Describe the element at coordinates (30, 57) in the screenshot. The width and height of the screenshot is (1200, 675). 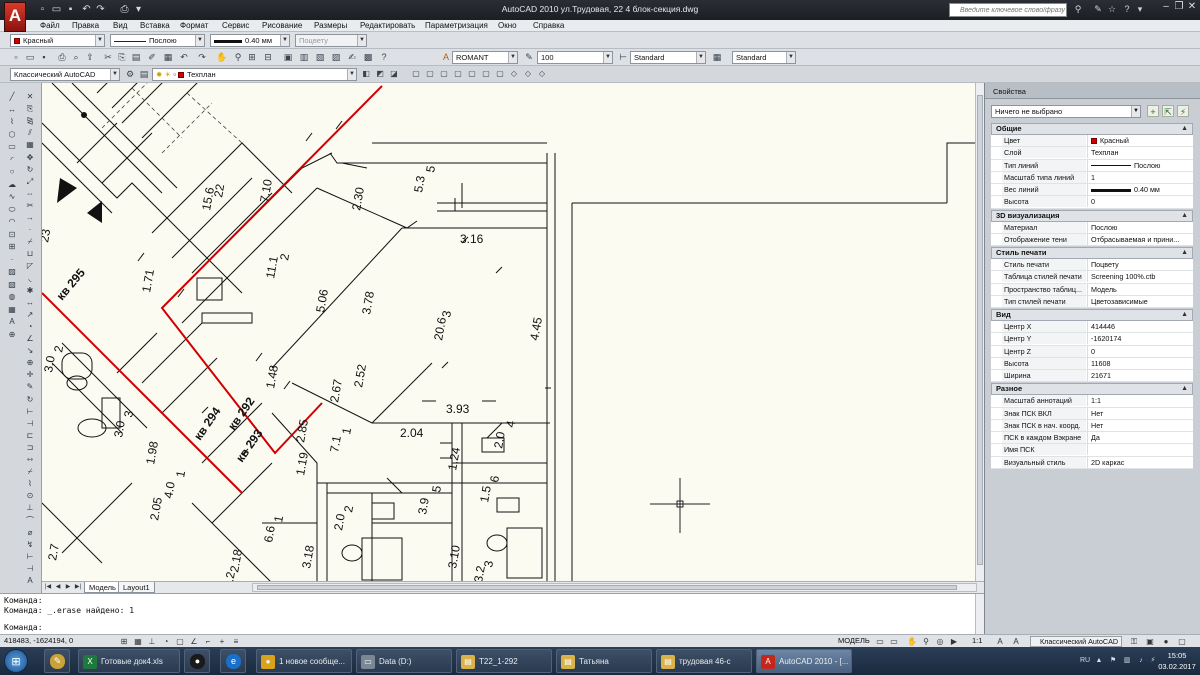
I see `open-file-icon: ▭` at that location.